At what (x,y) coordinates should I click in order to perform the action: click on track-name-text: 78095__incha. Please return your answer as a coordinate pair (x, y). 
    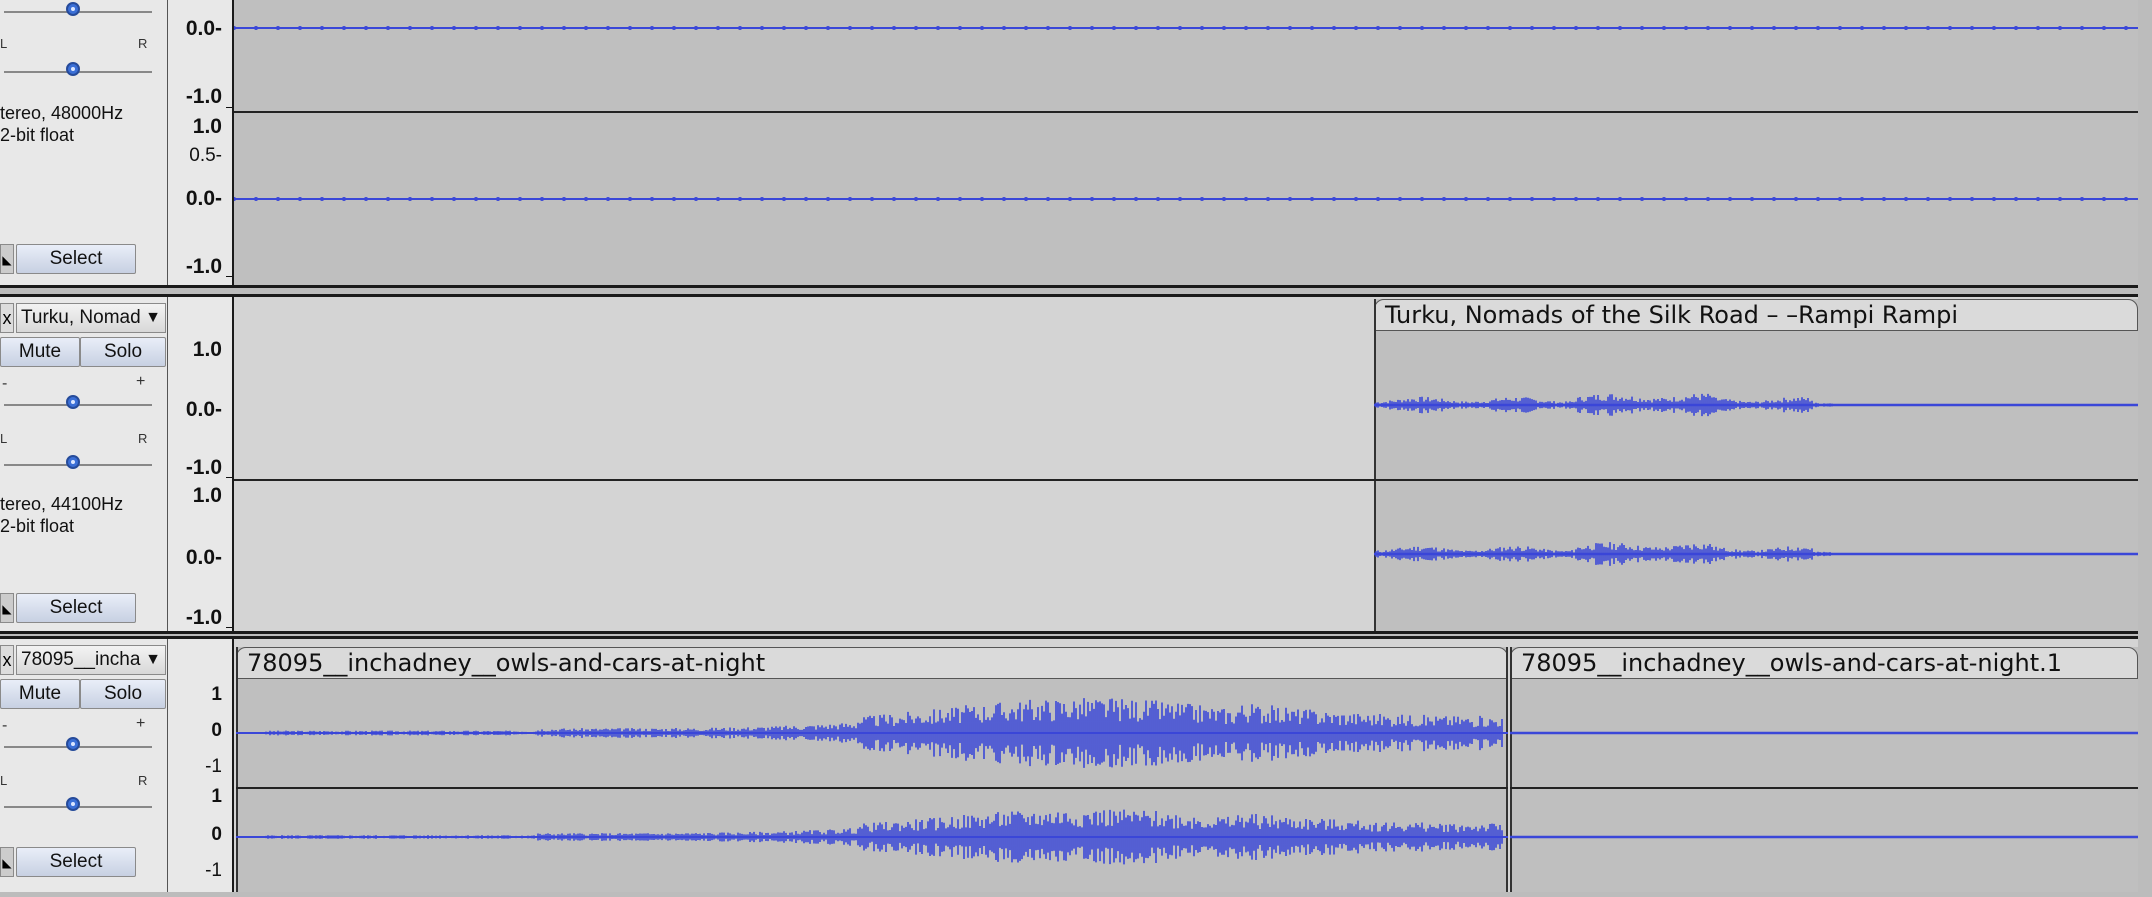
    Looking at the image, I should click on (81, 659).